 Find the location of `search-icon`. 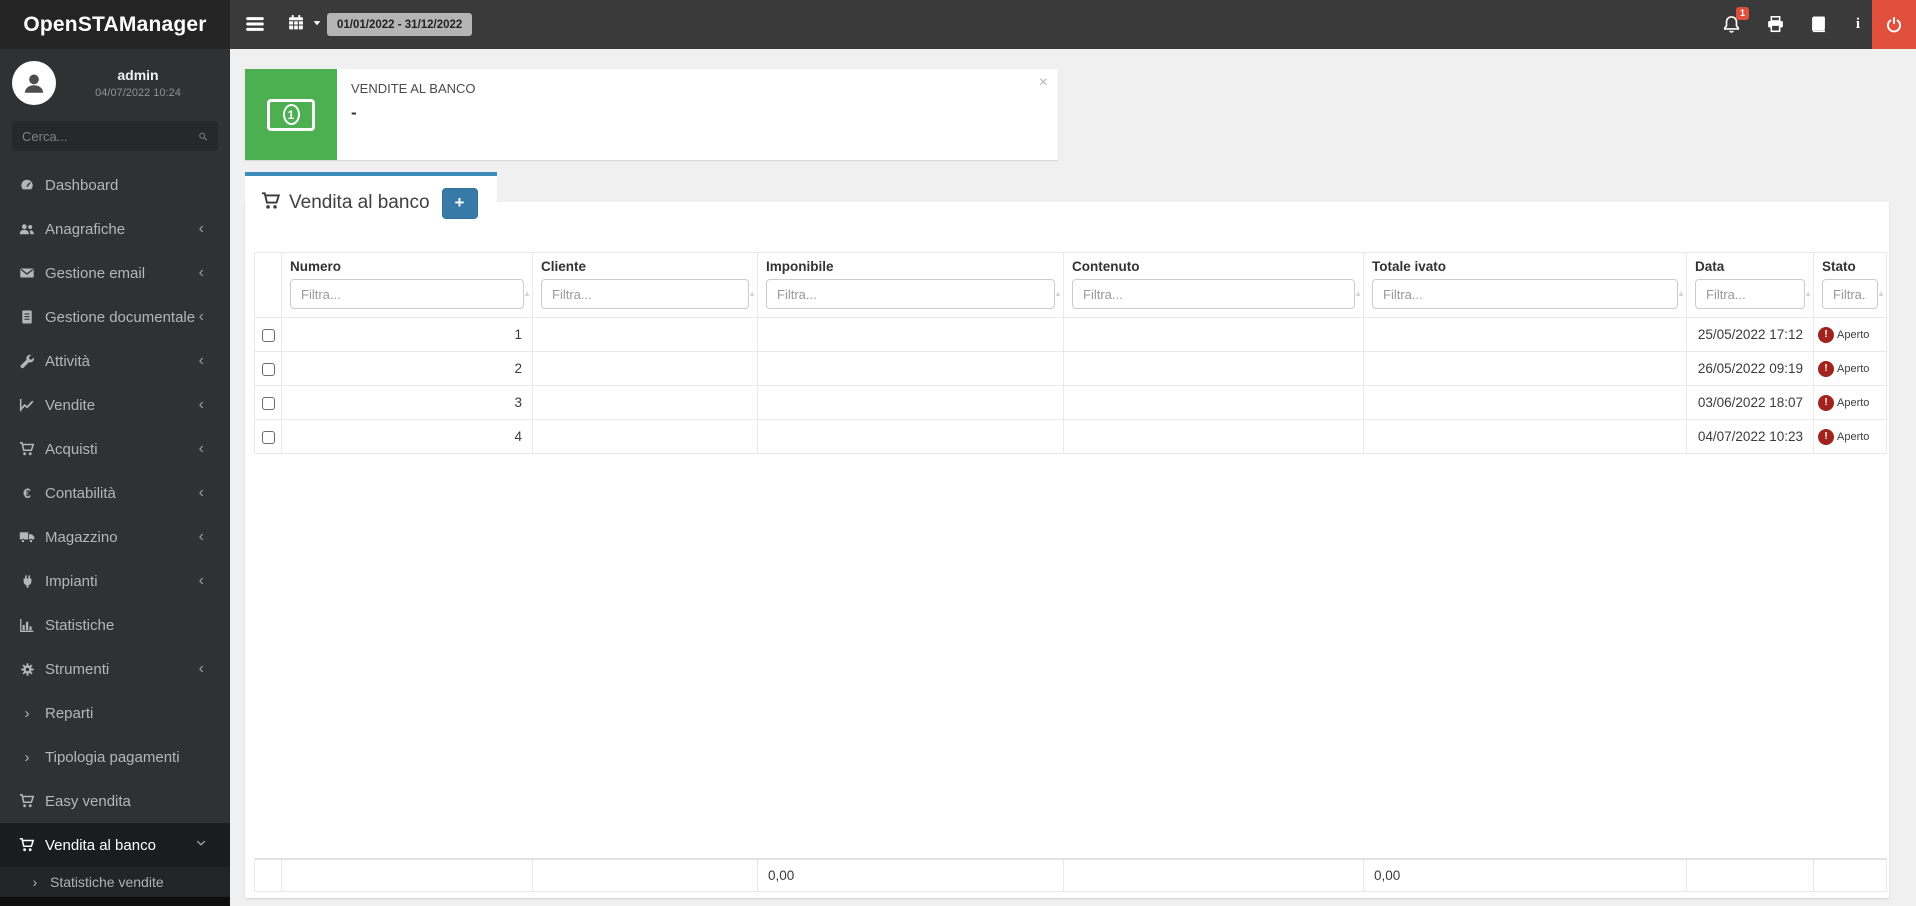

search-icon is located at coordinates (203, 136).